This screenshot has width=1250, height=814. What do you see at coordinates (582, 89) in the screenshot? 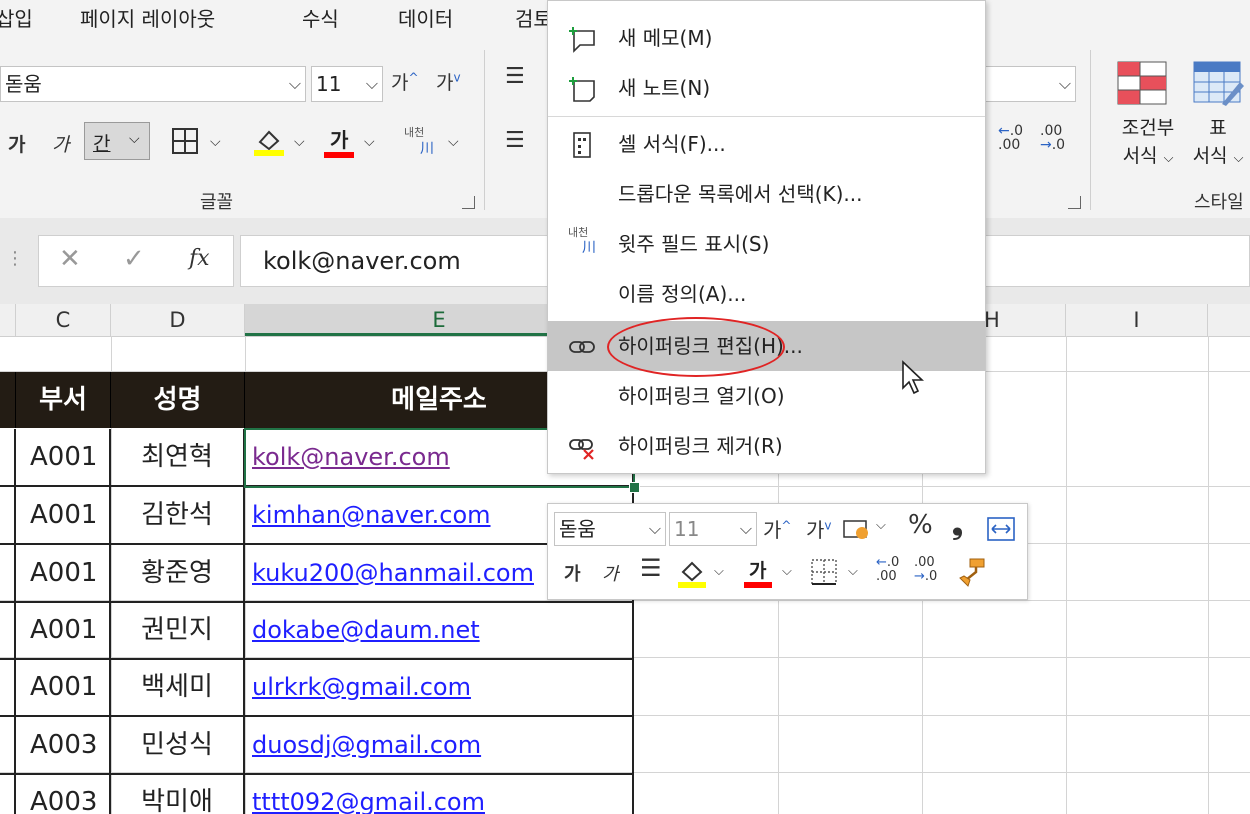
I see `new-note-icon` at bounding box center [582, 89].